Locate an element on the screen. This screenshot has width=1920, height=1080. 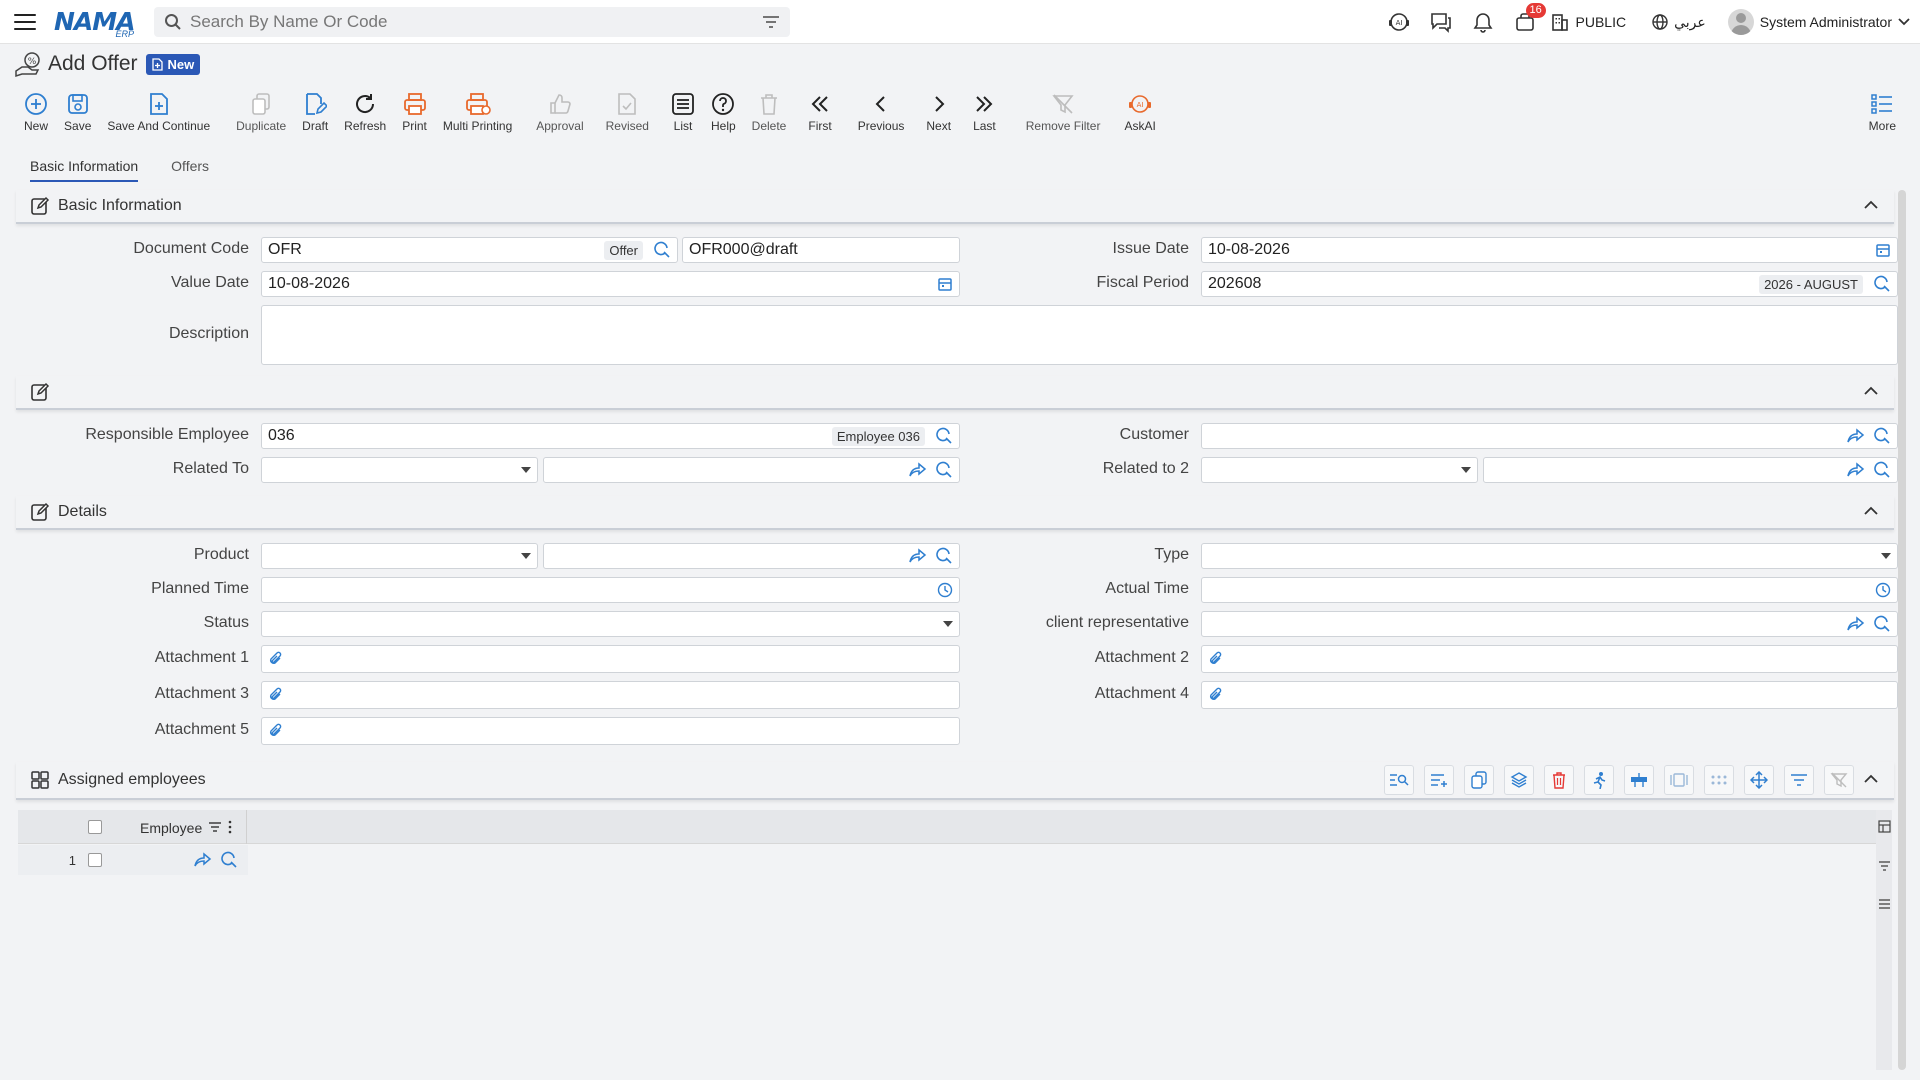
document-number-field: OFR000@draft is located at coordinates (821, 250).